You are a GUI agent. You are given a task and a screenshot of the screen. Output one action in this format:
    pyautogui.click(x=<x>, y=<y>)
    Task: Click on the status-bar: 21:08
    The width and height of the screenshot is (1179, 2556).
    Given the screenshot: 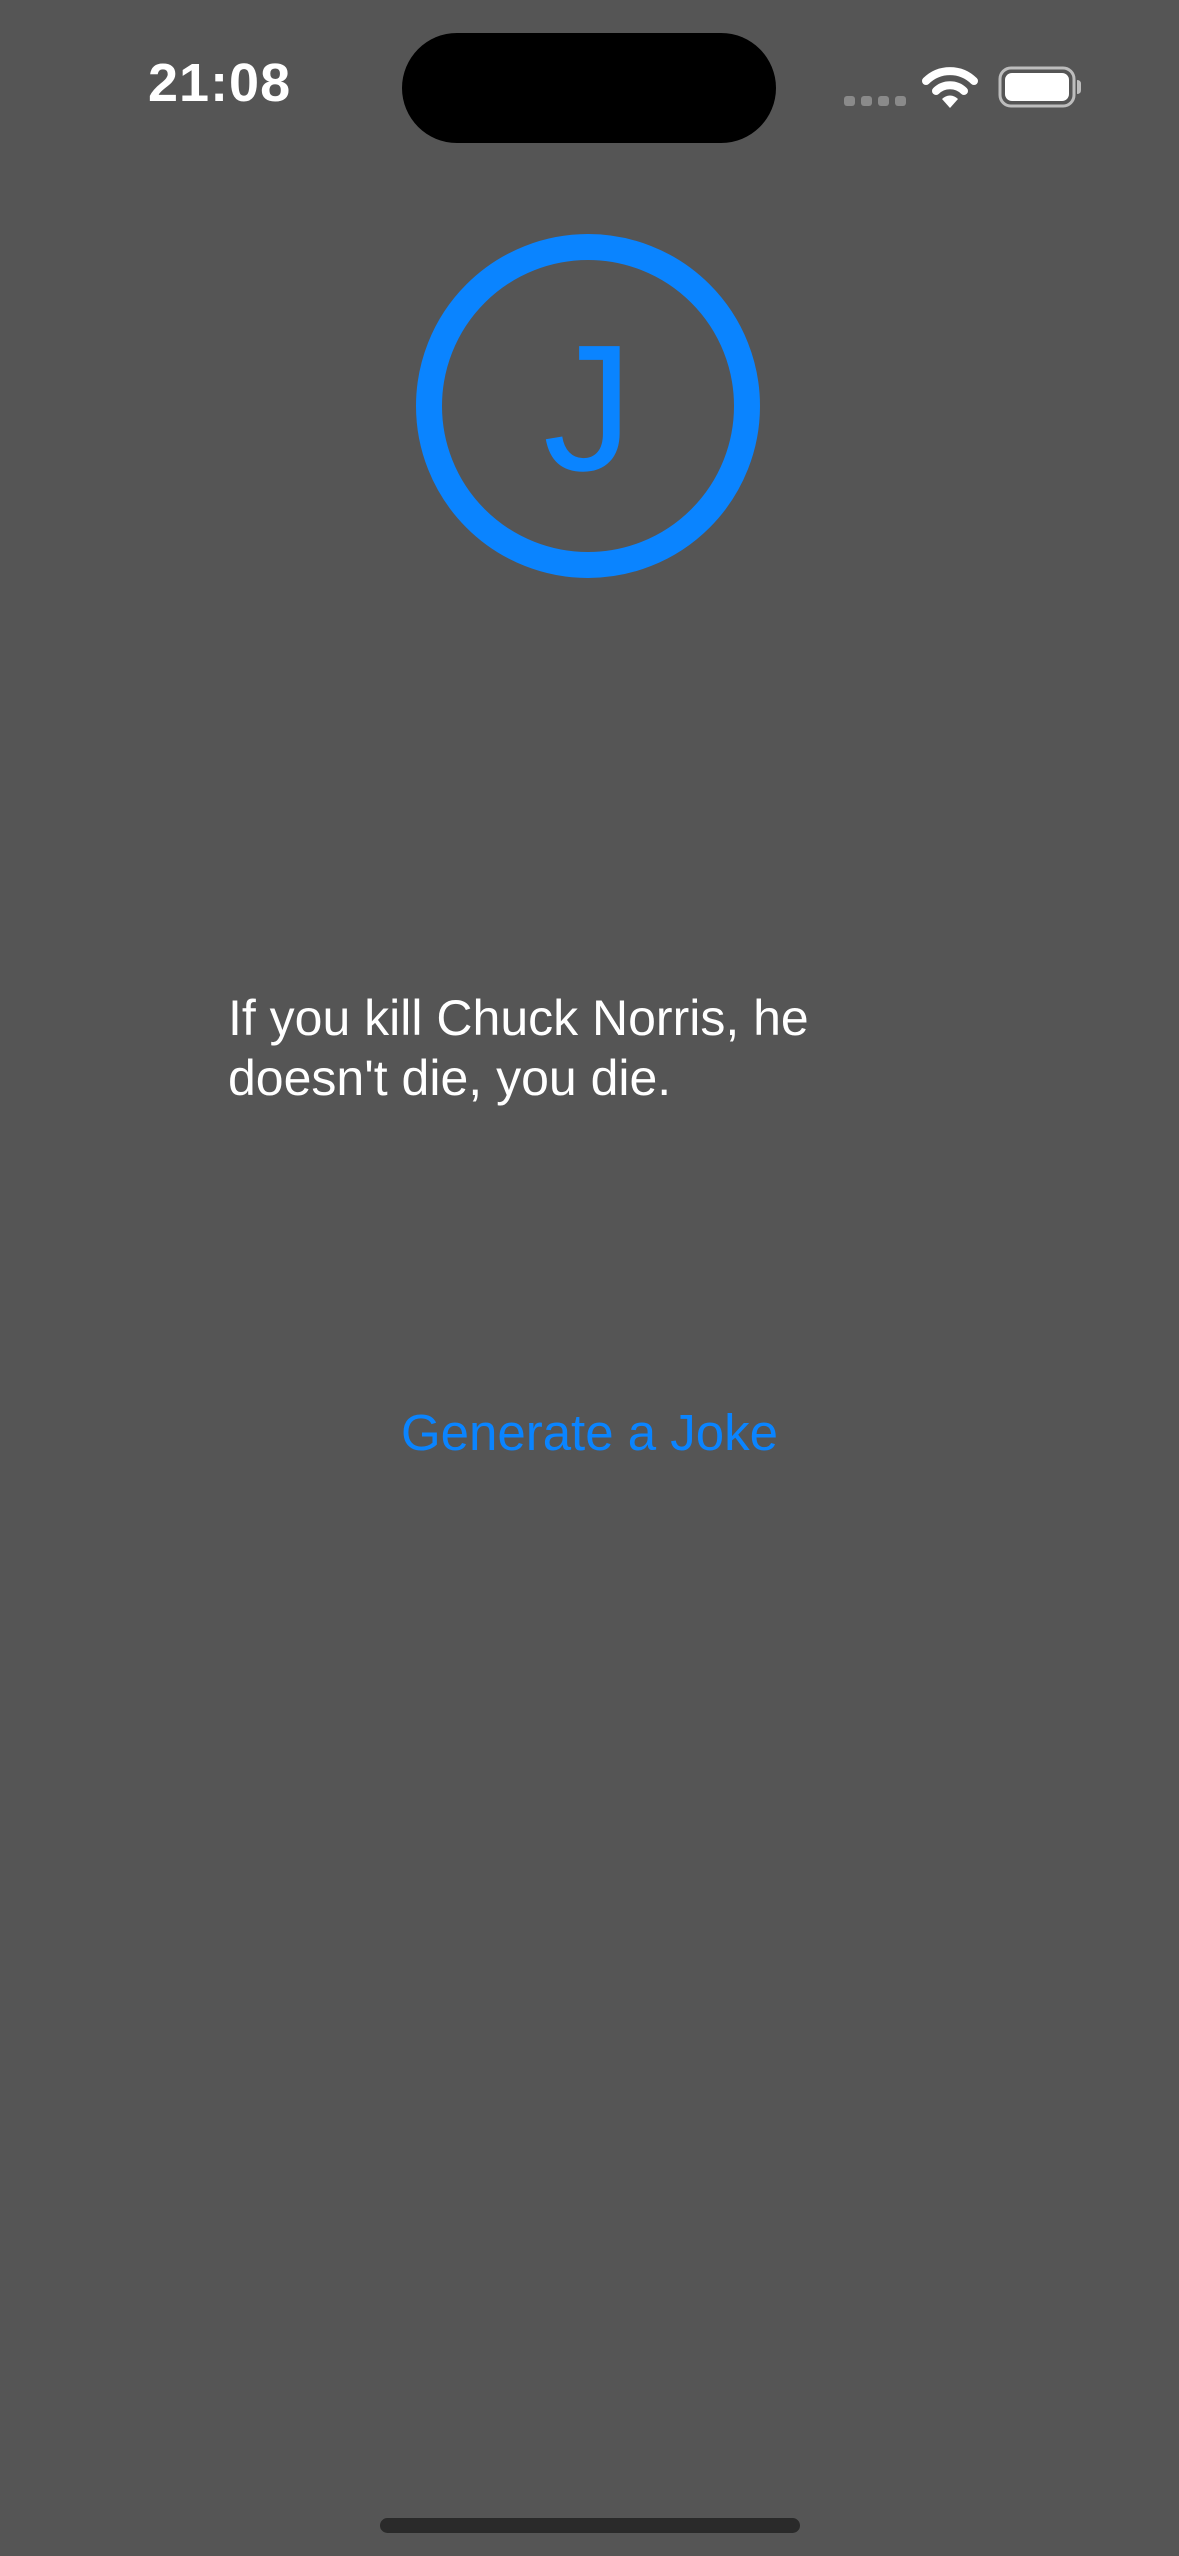 What is the action you would take?
    pyautogui.click(x=589, y=90)
    